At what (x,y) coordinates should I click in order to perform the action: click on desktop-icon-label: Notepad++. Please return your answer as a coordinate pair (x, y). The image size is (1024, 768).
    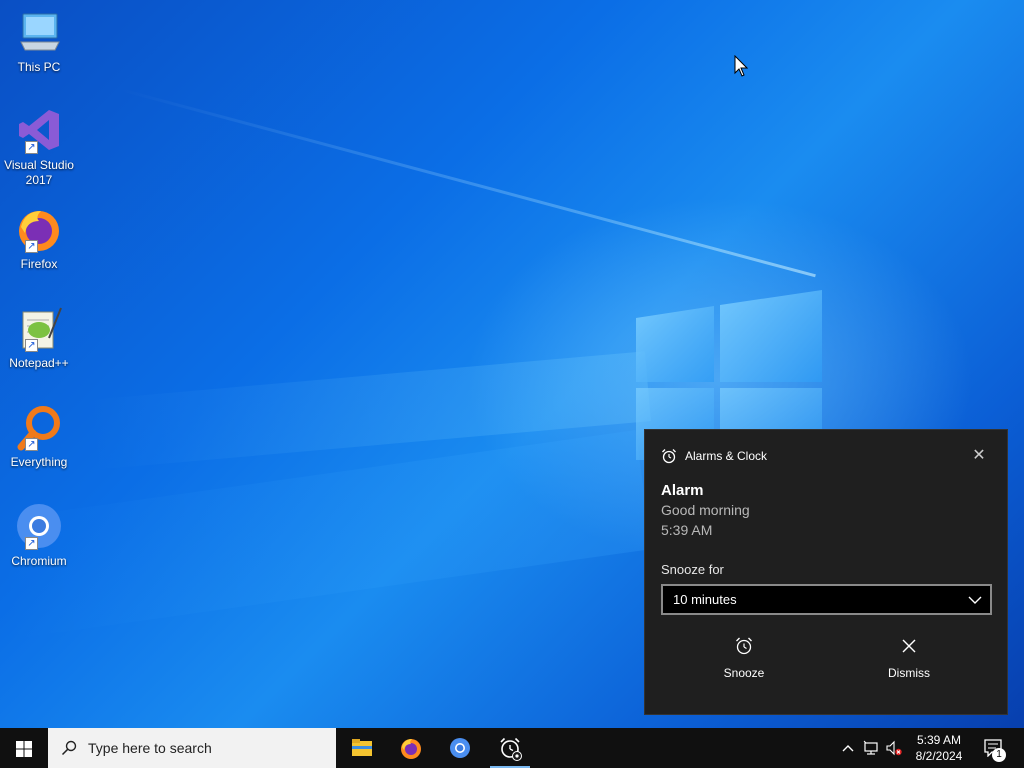
    Looking at the image, I should click on (39, 363).